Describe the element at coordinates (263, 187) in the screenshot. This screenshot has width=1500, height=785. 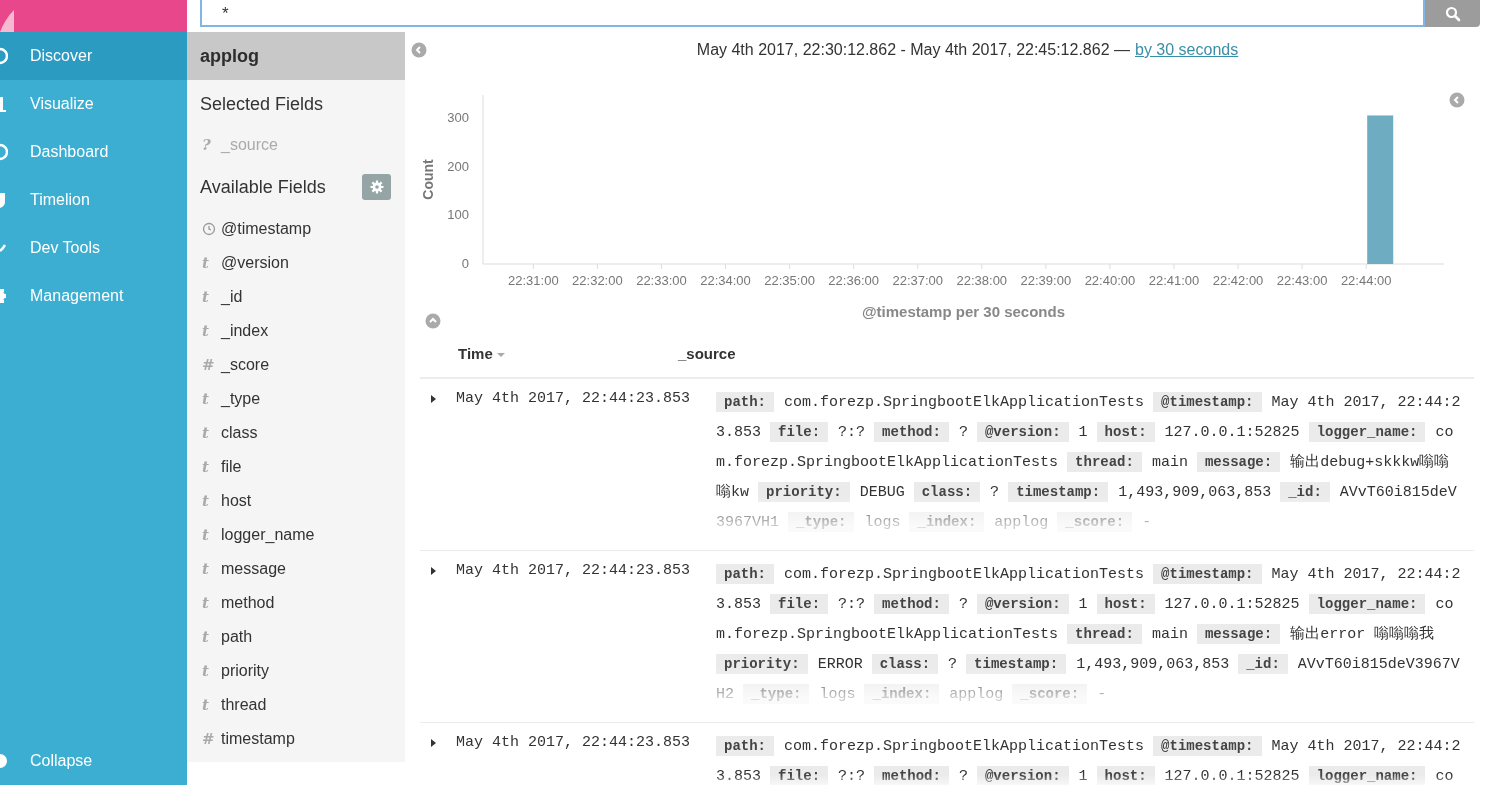
I see `section-heading: Available Fields` at that location.